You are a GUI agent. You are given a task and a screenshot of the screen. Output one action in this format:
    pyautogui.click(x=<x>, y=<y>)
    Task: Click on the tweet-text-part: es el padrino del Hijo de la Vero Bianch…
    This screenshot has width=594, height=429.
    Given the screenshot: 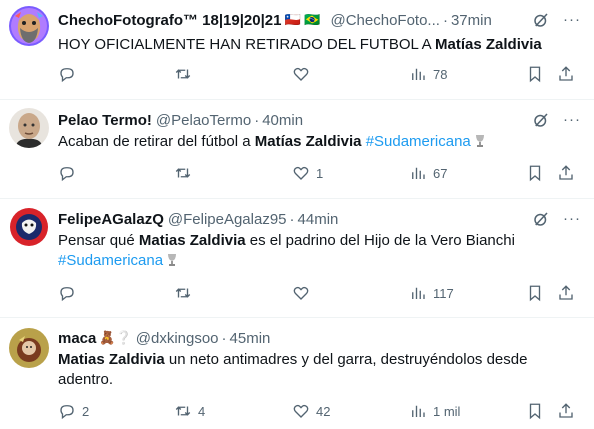 What is the action you would take?
    pyautogui.click(x=380, y=240)
    